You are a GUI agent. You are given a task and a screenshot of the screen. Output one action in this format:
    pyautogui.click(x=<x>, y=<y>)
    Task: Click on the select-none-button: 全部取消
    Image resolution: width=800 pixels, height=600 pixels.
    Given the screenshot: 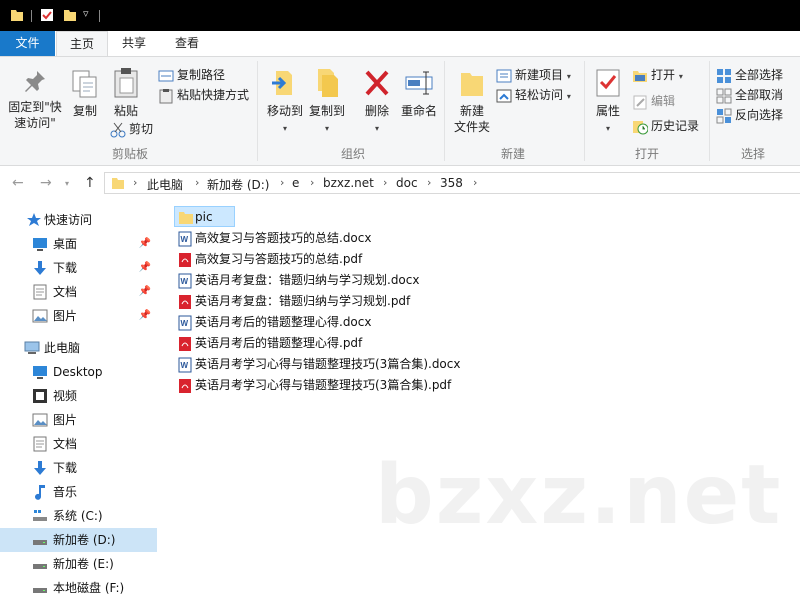 What is the action you would take?
    pyautogui.click(x=749, y=95)
    